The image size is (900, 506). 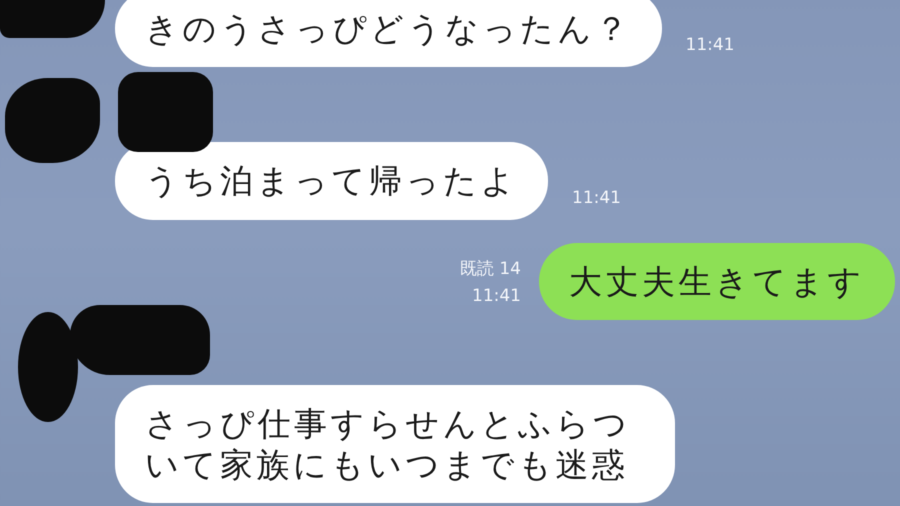 What do you see at coordinates (388, 34) in the screenshot?
I see `message-bubble: きのうさっぴどうなったん？` at bounding box center [388, 34].